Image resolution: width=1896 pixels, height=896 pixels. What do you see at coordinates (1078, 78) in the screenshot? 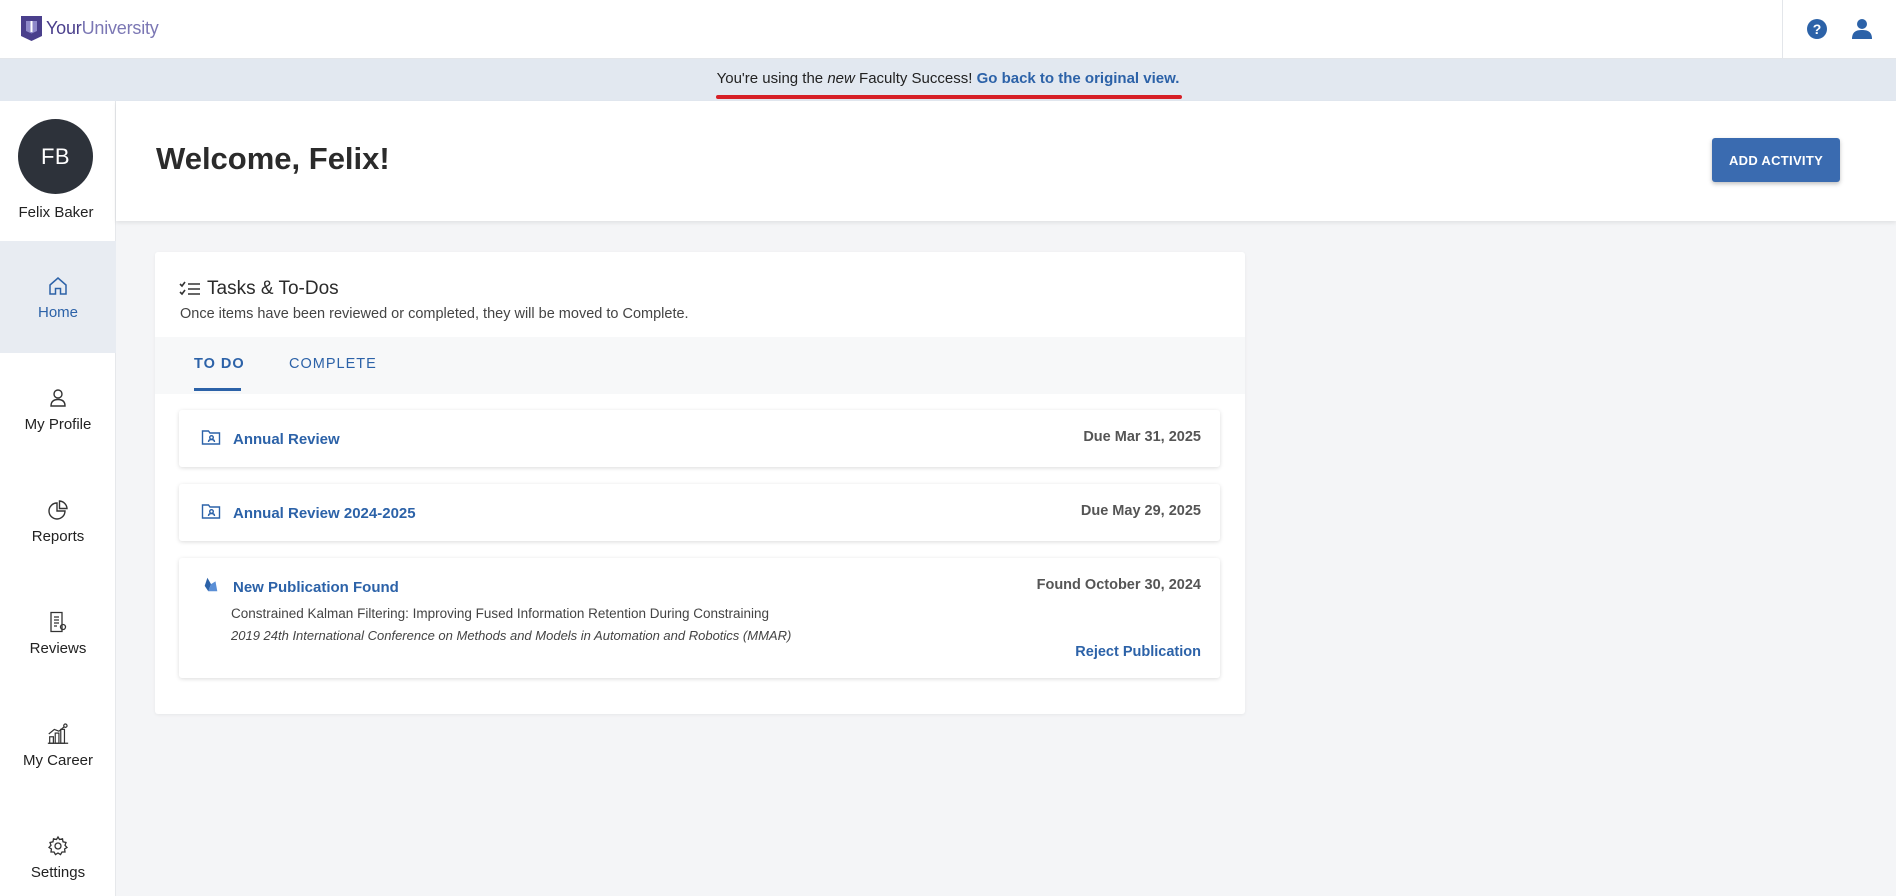
I see `original-view-link: Go back to the original view.` at bounding box center [1078, 78].